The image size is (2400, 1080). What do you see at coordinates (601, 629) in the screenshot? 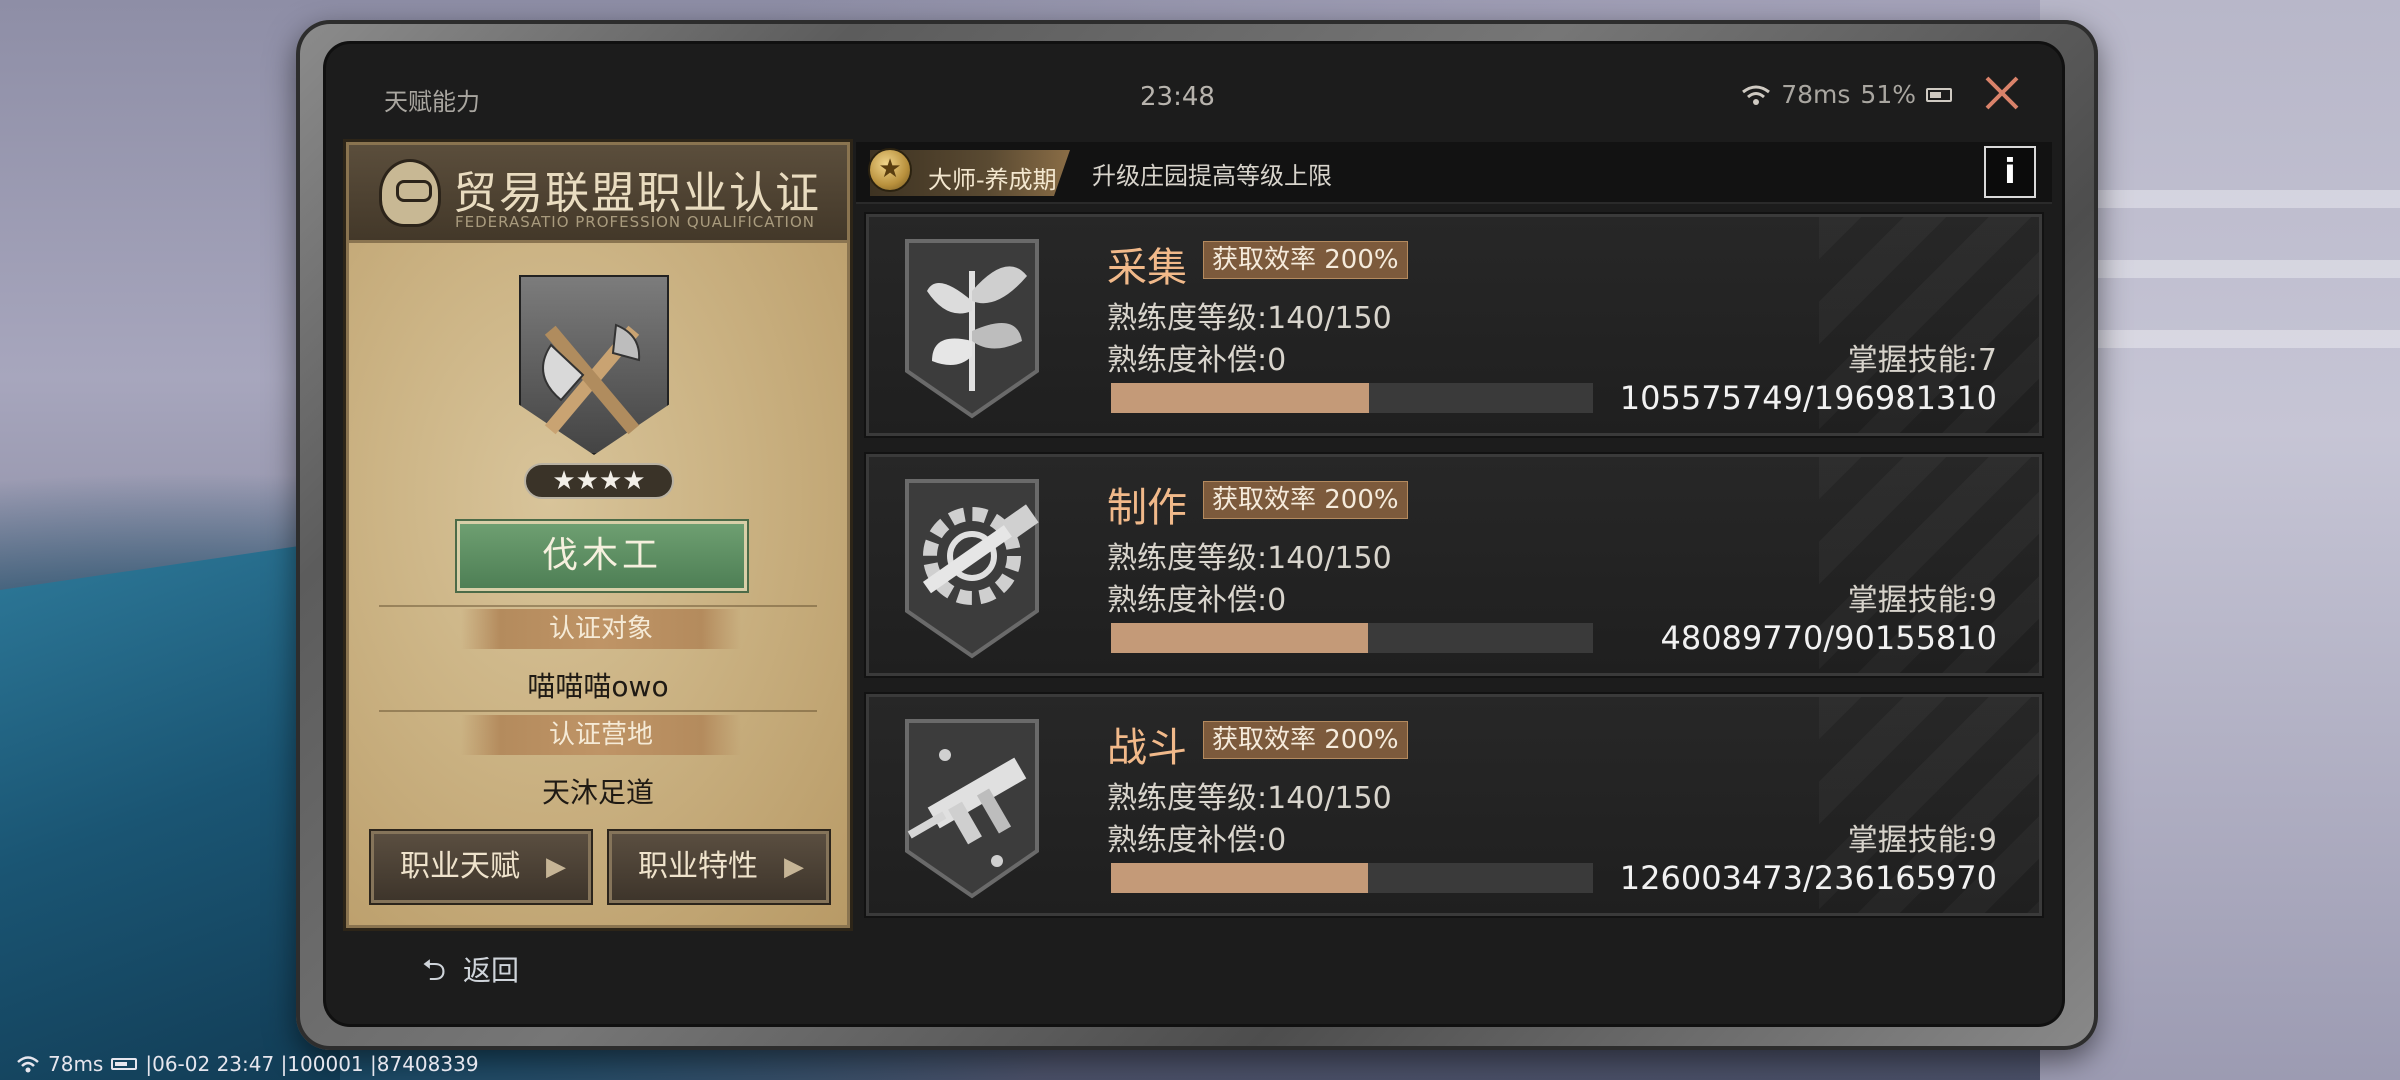
I see `target-label: 认证对象` at bounding box center [601, 629].